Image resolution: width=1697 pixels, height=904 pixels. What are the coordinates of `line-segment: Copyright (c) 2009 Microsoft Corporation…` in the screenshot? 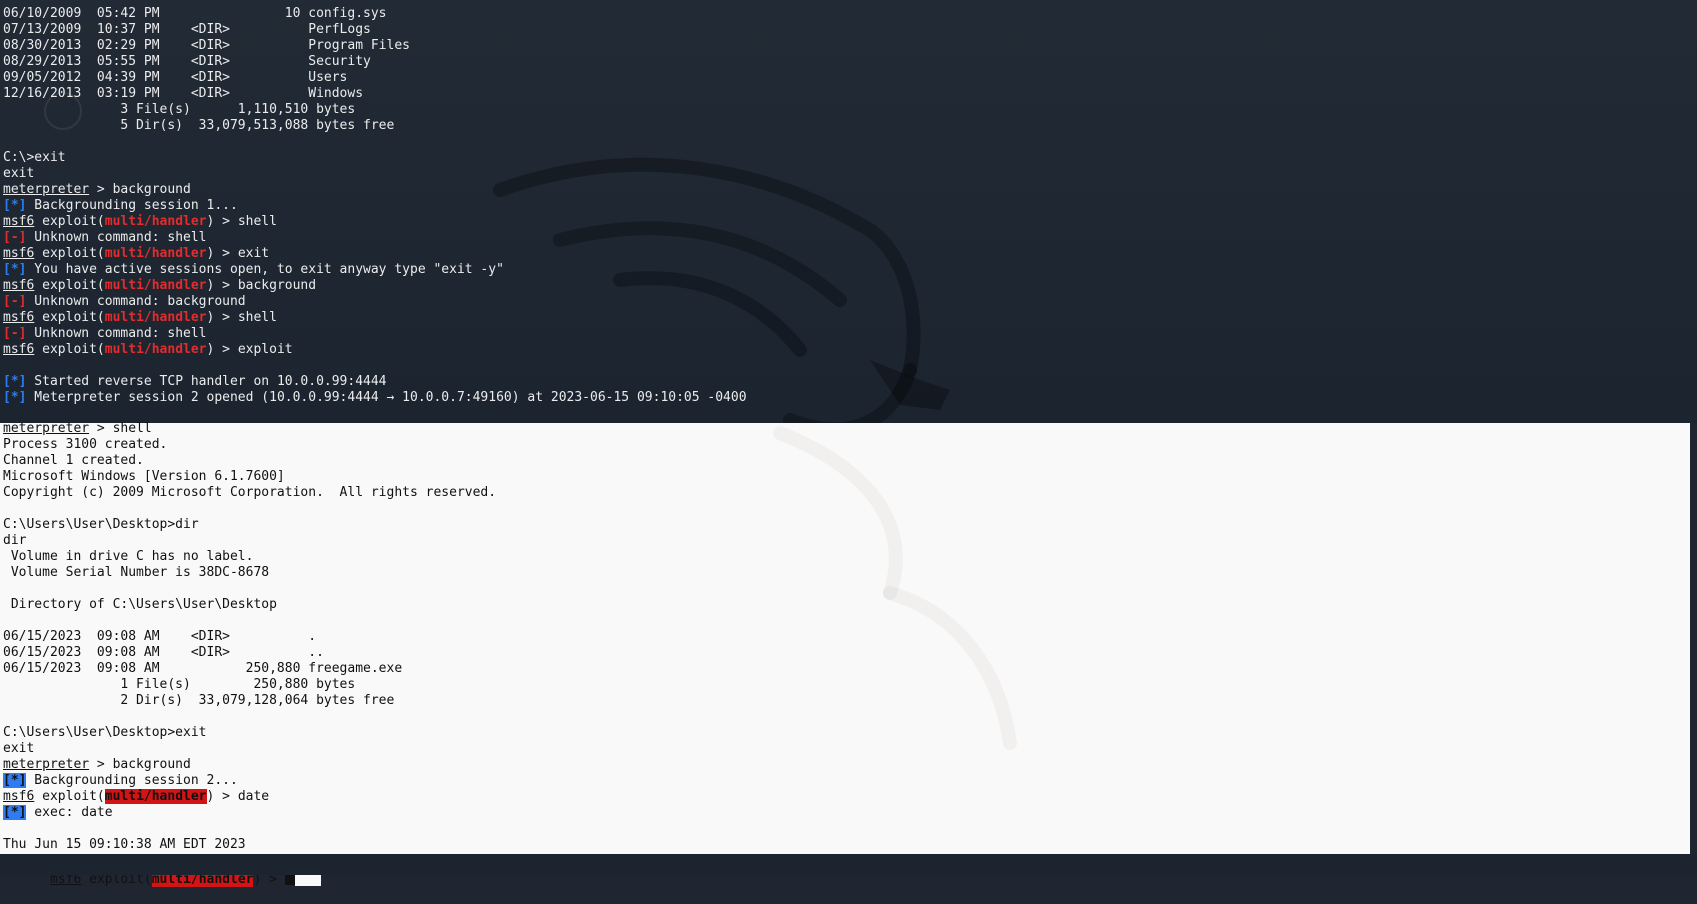 It's located at (250, 492).